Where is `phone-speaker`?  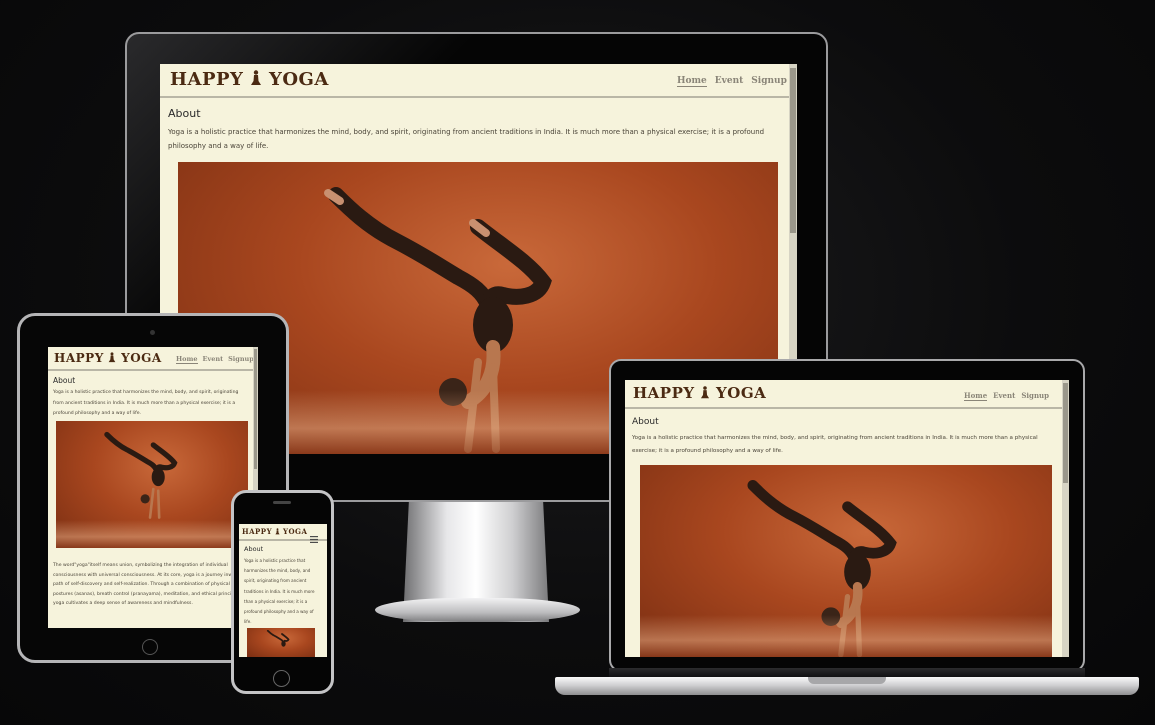 phone-speaker is located at coordinates (282, 502).